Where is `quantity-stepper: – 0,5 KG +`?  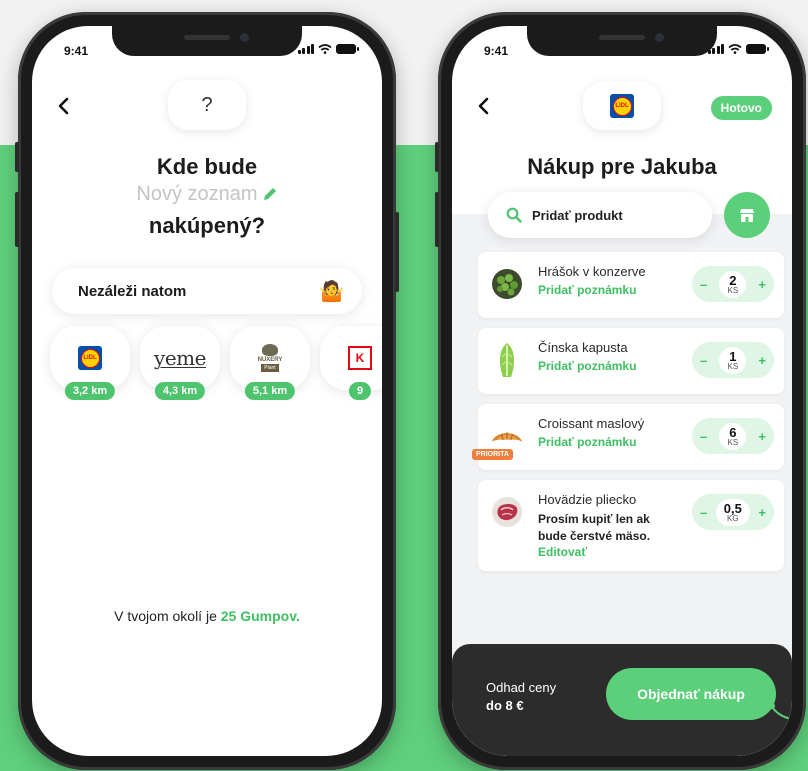 quantity-stepper: – 0,5 KG + is located at coordinates (733, 512).